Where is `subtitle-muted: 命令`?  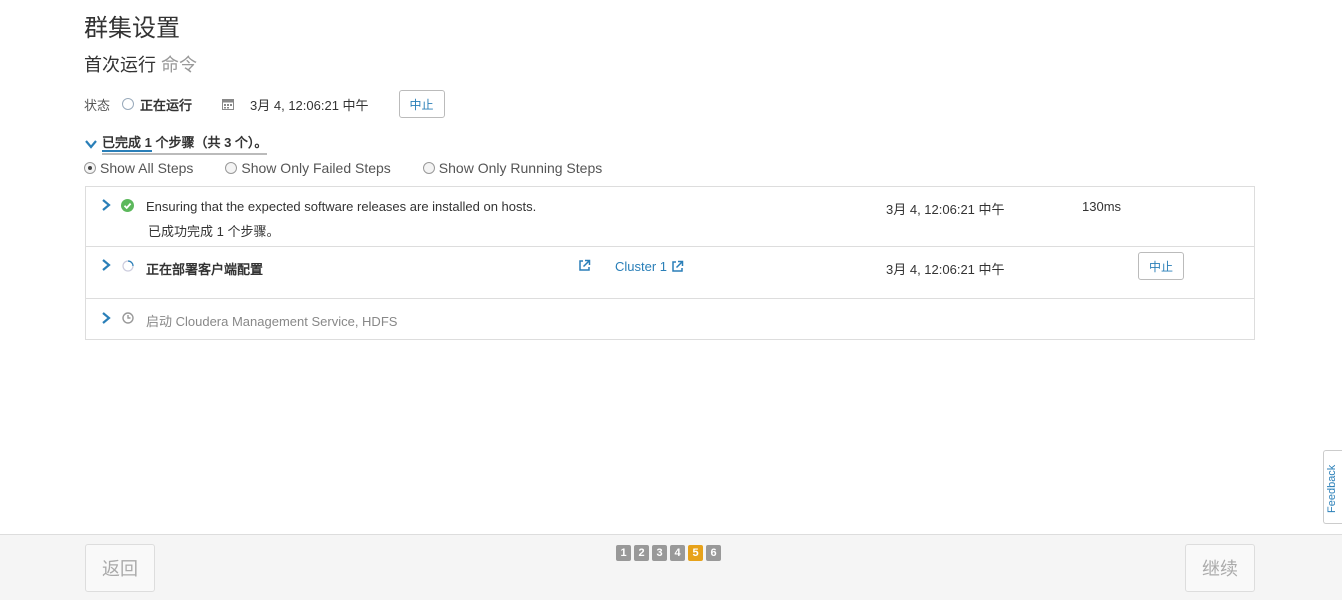 subtitle-muted: 命令 is located at coordinates (179, 65).